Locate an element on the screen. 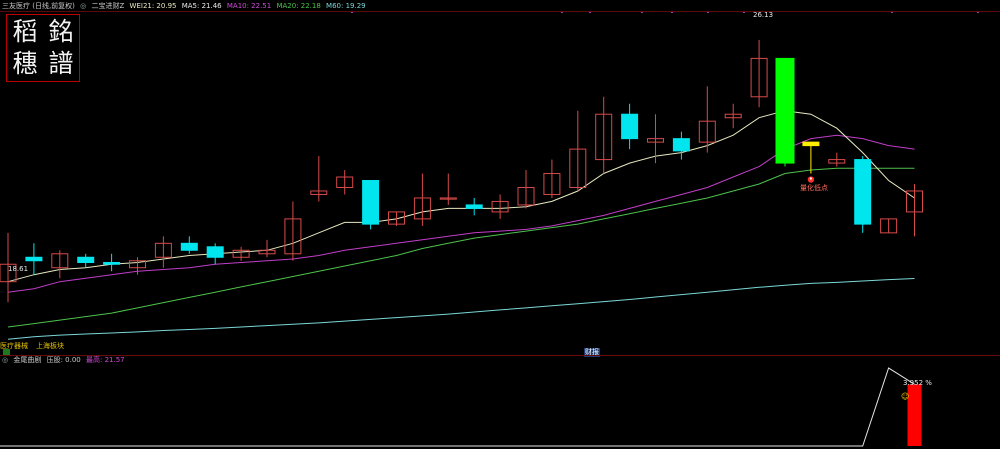  ma60-value: M60: 19.29 is located at coordinates (346, 6).